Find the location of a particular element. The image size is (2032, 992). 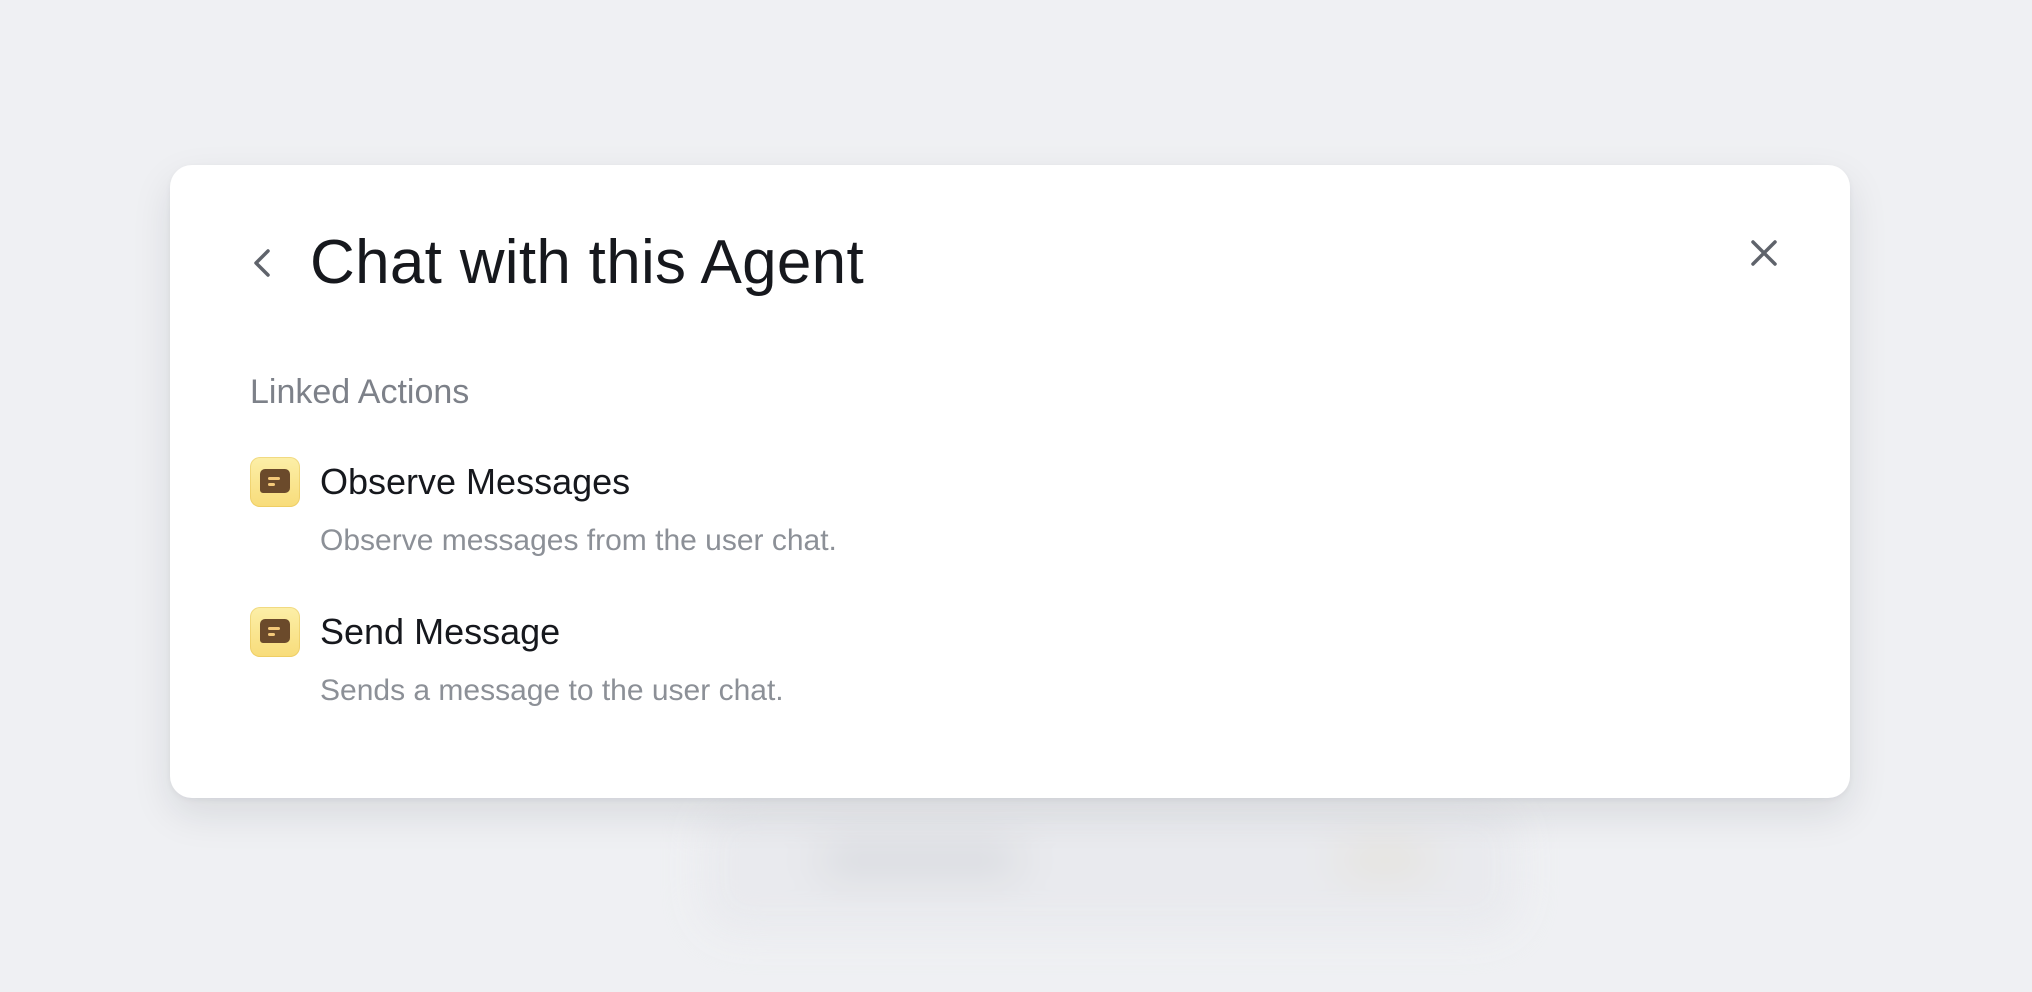

action-description: Observe messages from the user chat. is located at coordinates (578, 540).